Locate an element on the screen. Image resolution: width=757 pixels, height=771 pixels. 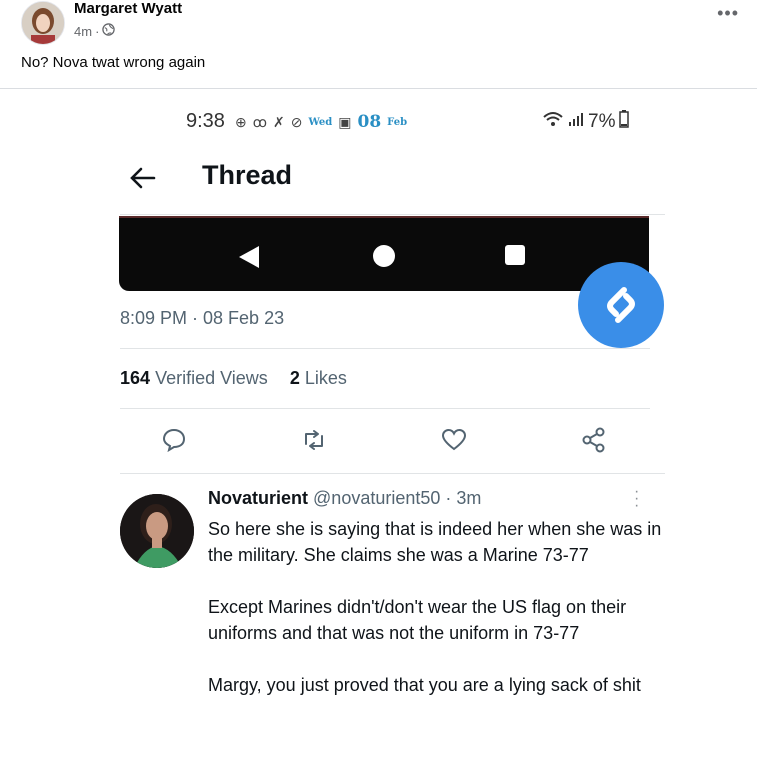
missed-call-icon: ✗ is located at coordinates (279, 121).